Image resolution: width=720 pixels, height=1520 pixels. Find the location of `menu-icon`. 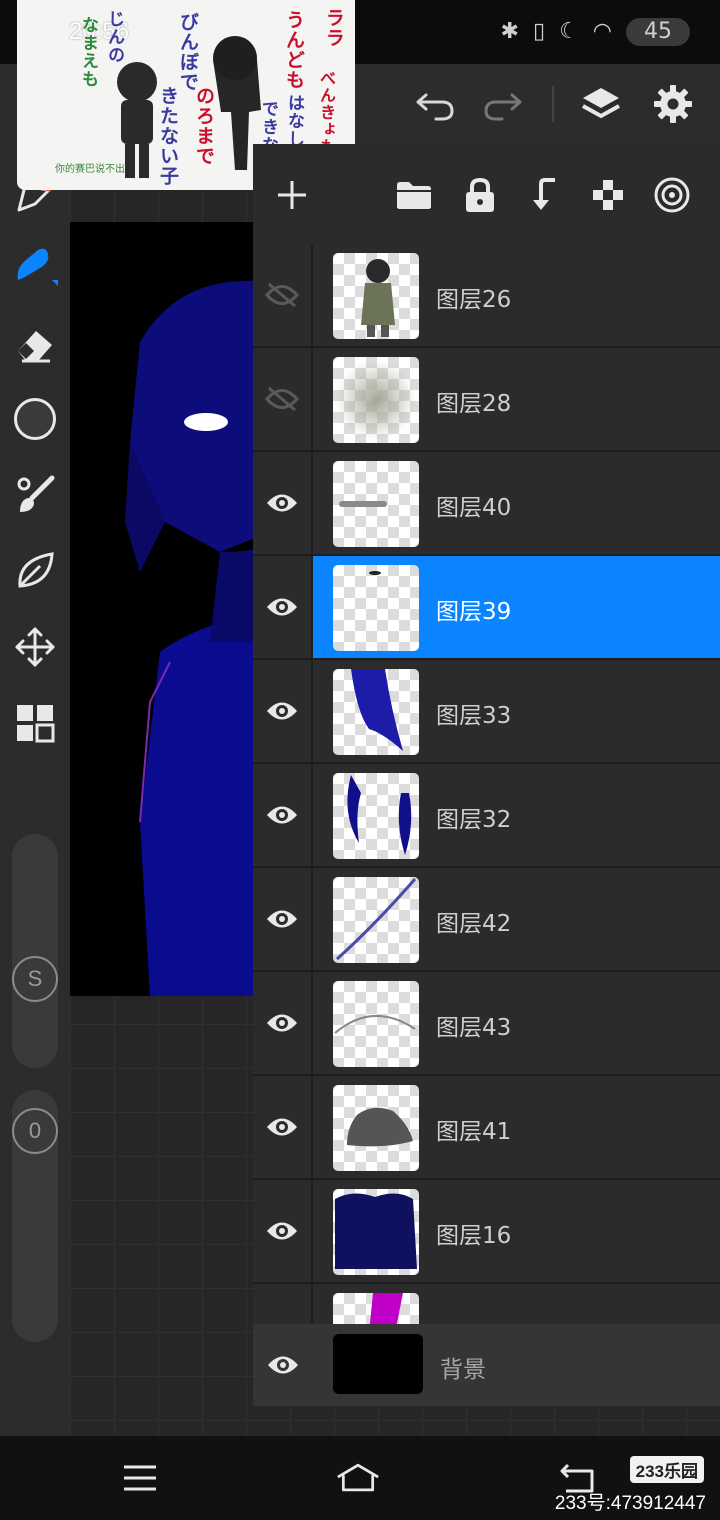

menu-icon is located at coordinates (140, 1478).